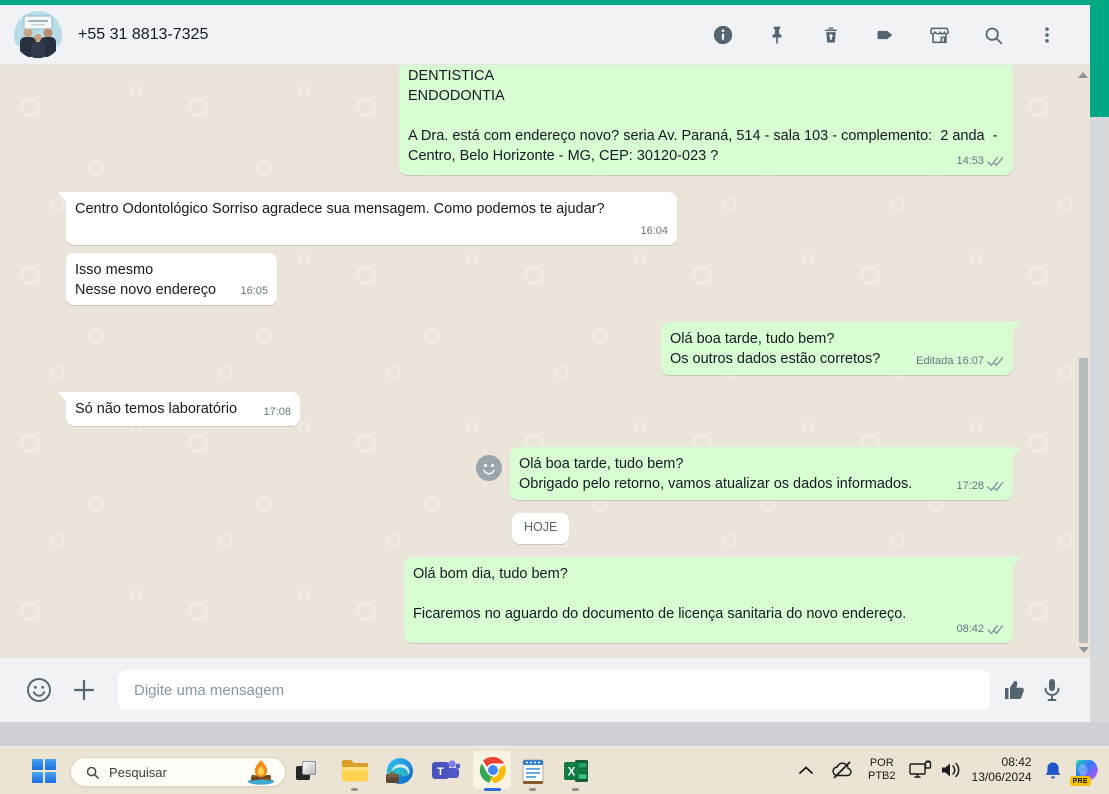 This screenshot has width=1109, height=794. What do you see at coordinates (1083, 75) in the screenshot?
I see `scroll-up-icon` at bounding box center [1083, 75].